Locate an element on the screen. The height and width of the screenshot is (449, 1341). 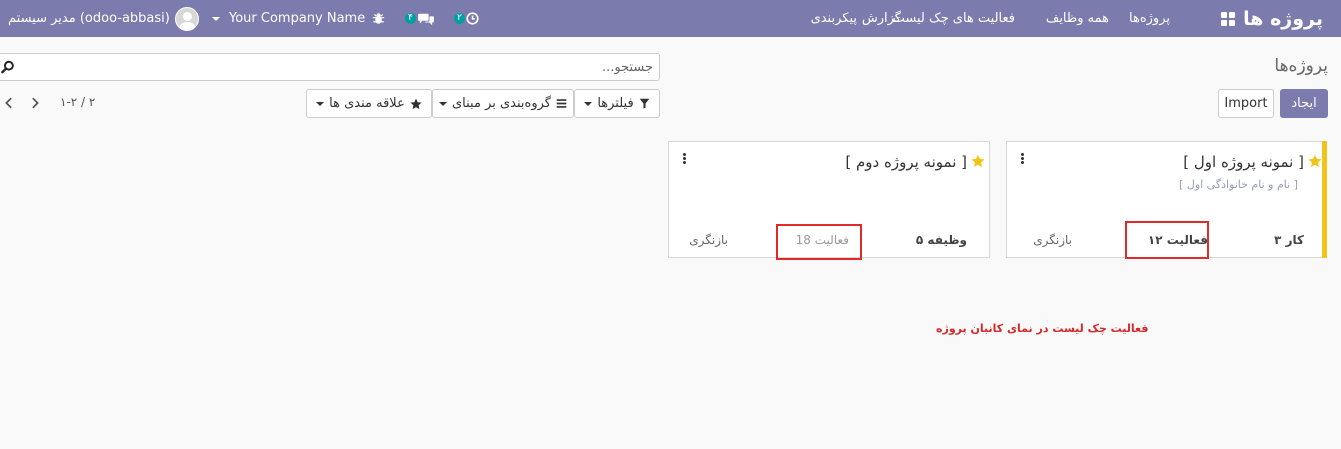
avatar is located at coordinates (186, 18).